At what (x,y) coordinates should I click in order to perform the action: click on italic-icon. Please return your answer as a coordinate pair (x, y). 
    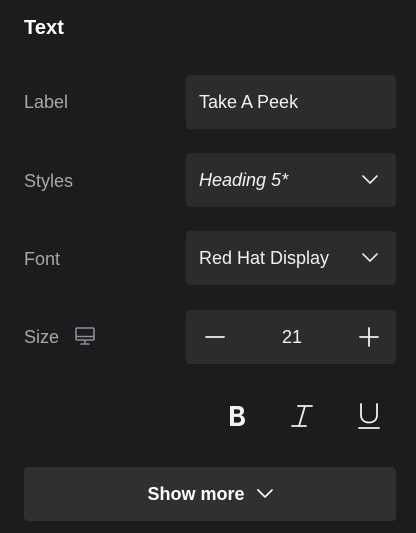
    Looking at the image, I should click on (302, 416).